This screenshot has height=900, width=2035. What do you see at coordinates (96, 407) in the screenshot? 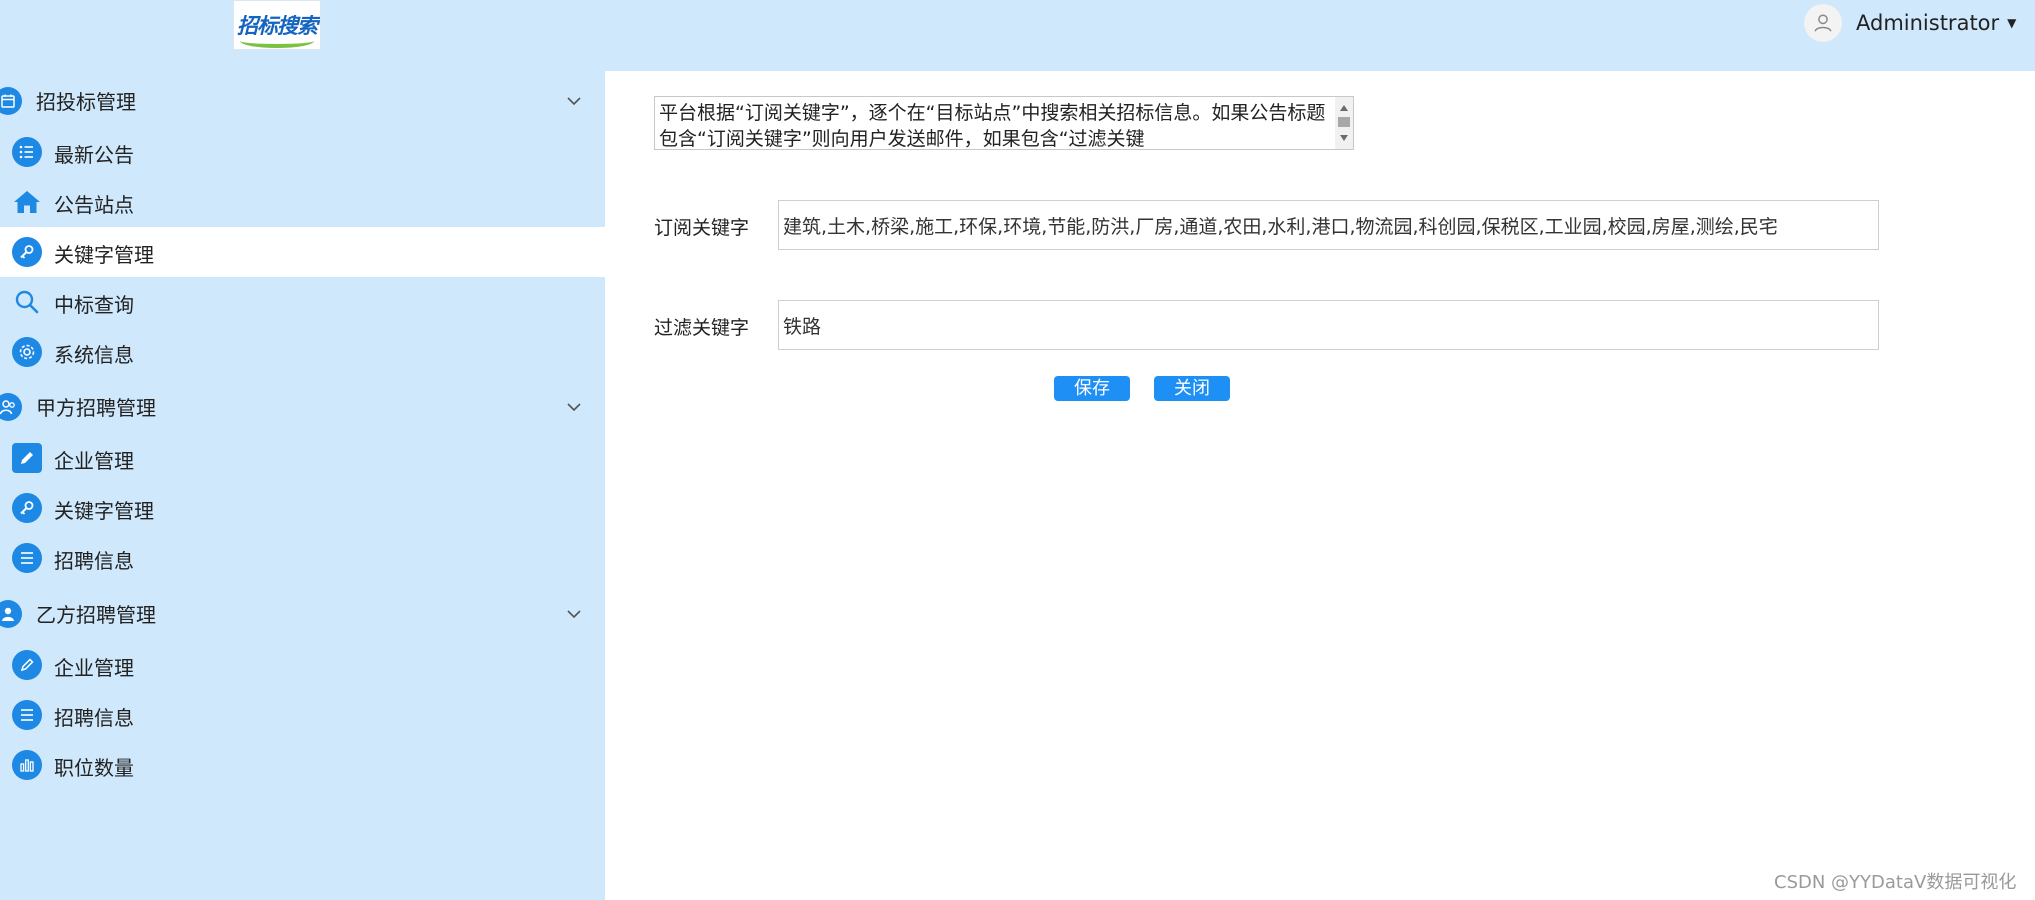
I see `sidebar-group-label: 甲方招聘管理` at bounding box center [96, 407].